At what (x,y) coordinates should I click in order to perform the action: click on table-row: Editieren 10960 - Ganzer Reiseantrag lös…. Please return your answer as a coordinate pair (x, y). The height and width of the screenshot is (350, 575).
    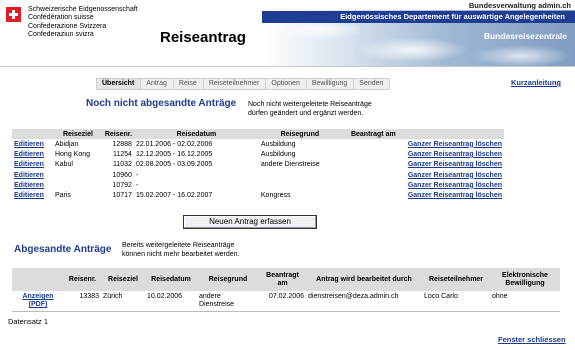
    Looking at the image, I should click on (258, 175).